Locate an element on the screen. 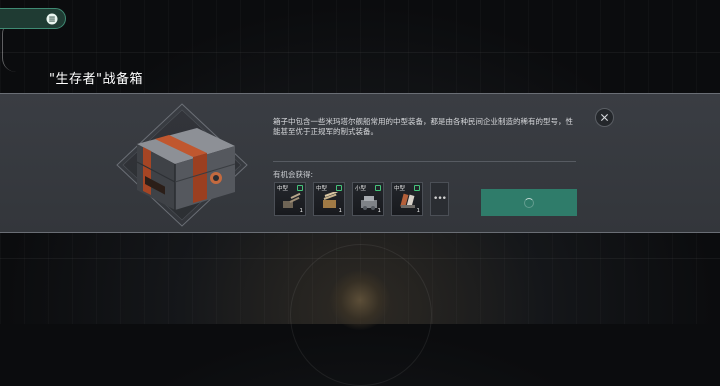 This screenshot has height=386, width=720. hamburger-icon is located at coordinates (52, 18).